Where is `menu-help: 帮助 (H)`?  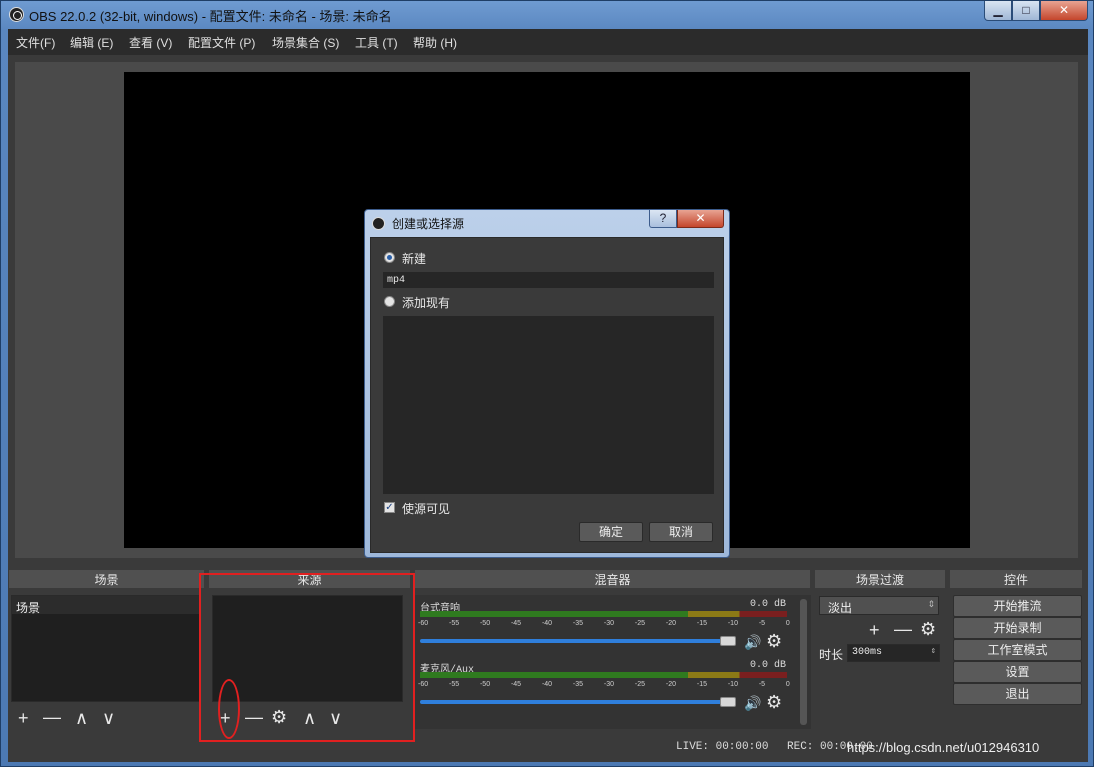 menu-help: 帮助 (H) is located at coordinates (435, 42).